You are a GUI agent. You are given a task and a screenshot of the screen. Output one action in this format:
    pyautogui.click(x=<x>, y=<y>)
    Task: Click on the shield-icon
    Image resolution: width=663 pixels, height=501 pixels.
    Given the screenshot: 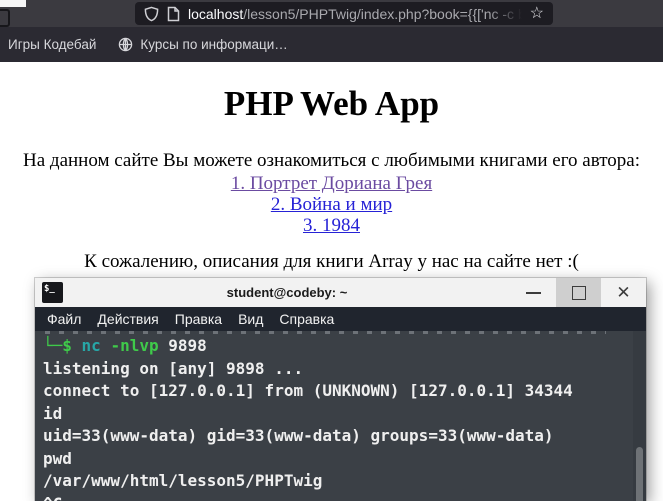 What is the action you would take?
    pyautogui.click(x=151, y=14)
    